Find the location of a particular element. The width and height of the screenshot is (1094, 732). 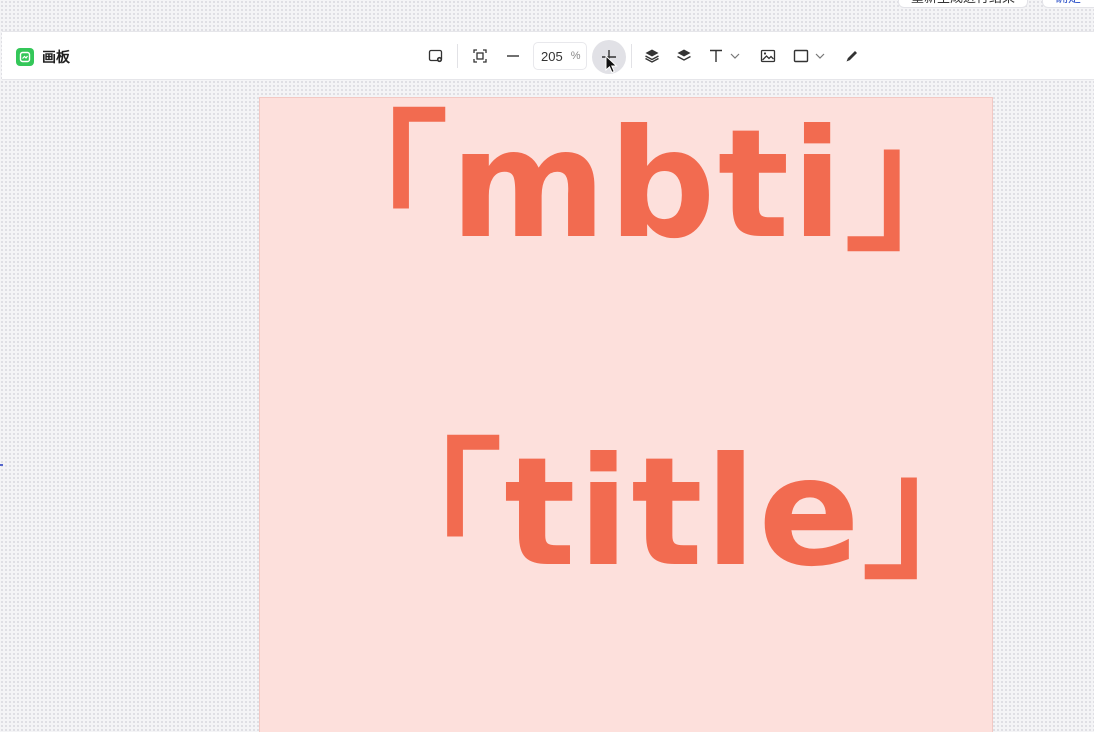

text-tool-icon is located at coordinates (715, 55).